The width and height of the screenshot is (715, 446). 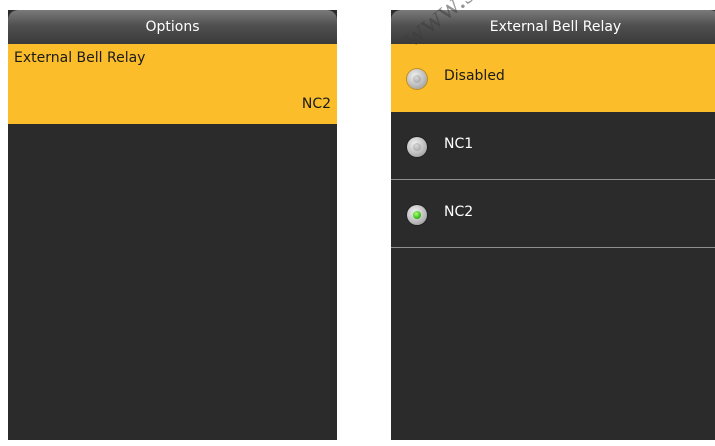 What do you see at coordinates (459, 212) in the screenshot?
I see `option-label: NC2` at bounding box center [459, 212].